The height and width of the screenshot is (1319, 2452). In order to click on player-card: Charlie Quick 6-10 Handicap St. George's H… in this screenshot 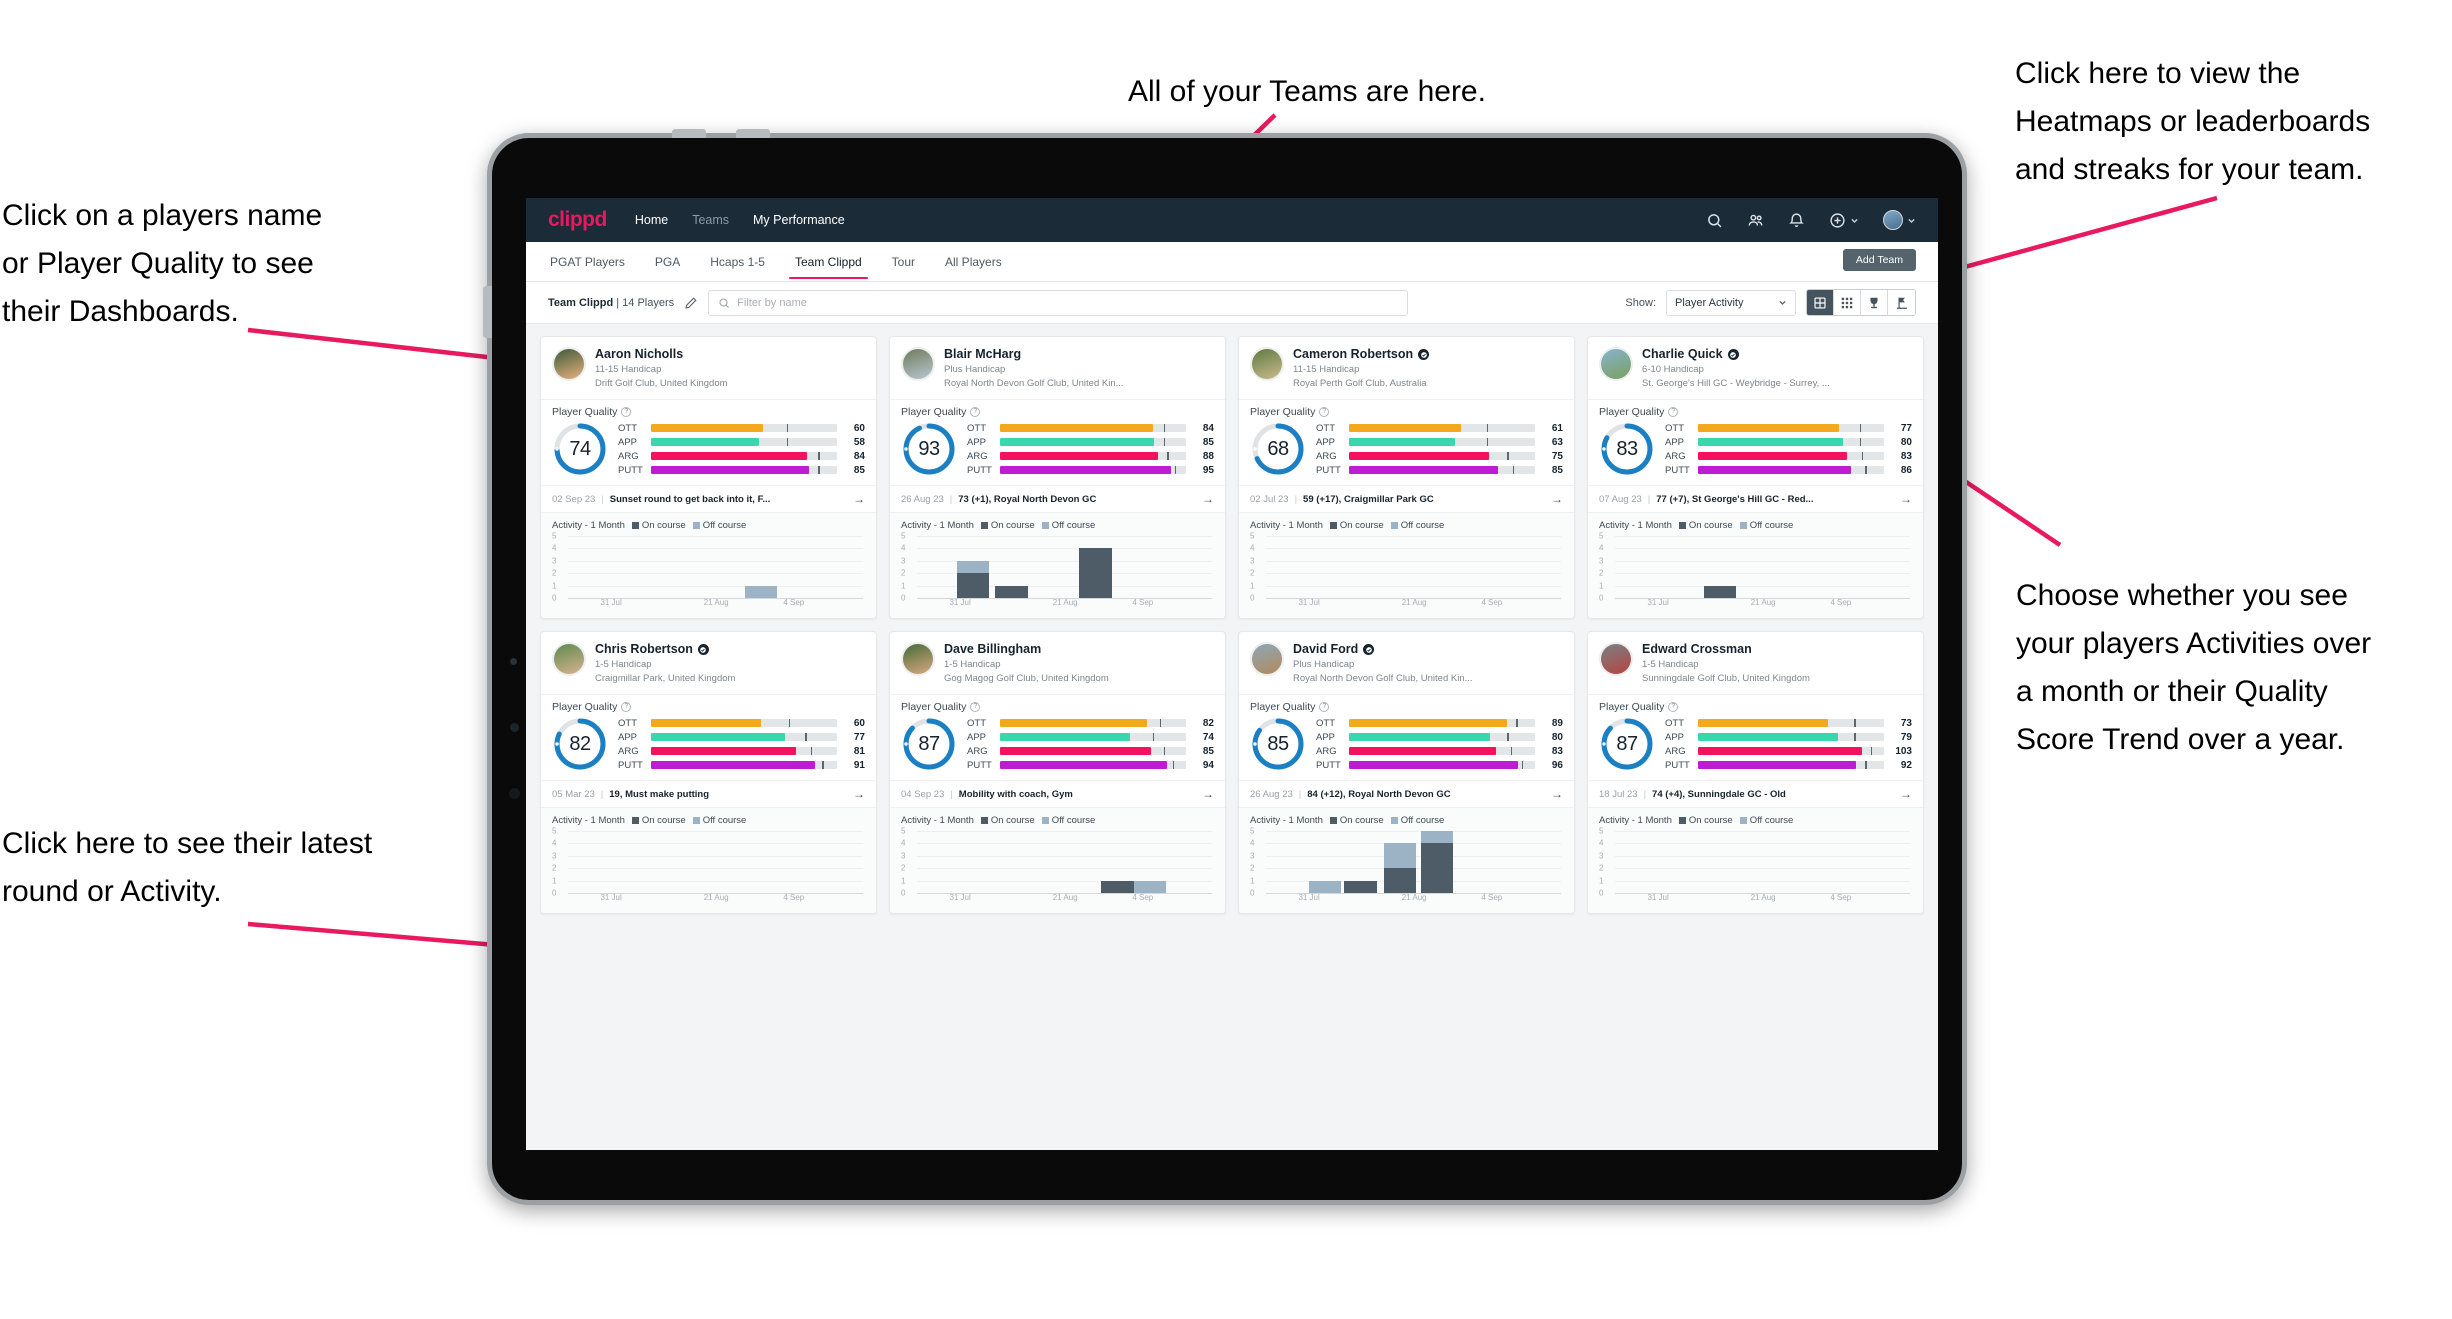, I will do `click(1755, 477)`.